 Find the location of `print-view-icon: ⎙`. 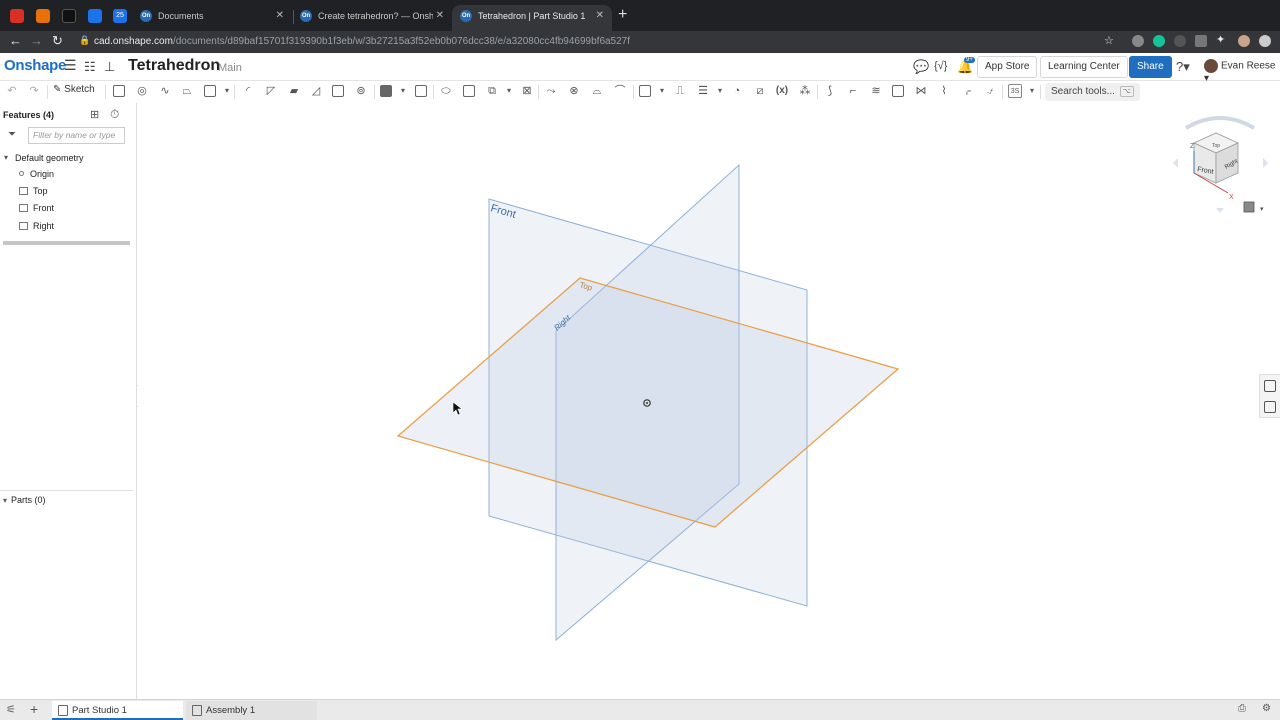

print-view-icon: ⎙ is located at coordinates (1242, 708).